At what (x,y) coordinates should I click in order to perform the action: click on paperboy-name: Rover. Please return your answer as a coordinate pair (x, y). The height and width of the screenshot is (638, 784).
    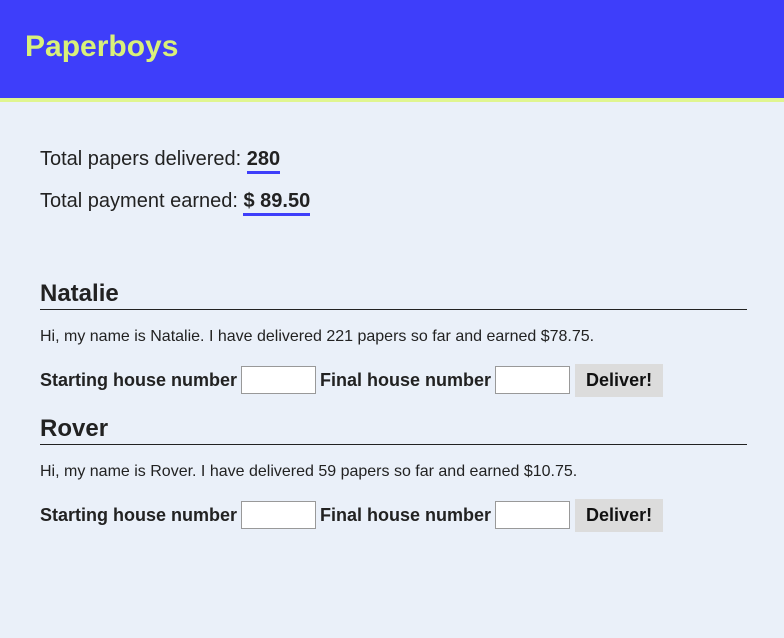
    Looking at the image, I should click on (393, 430).